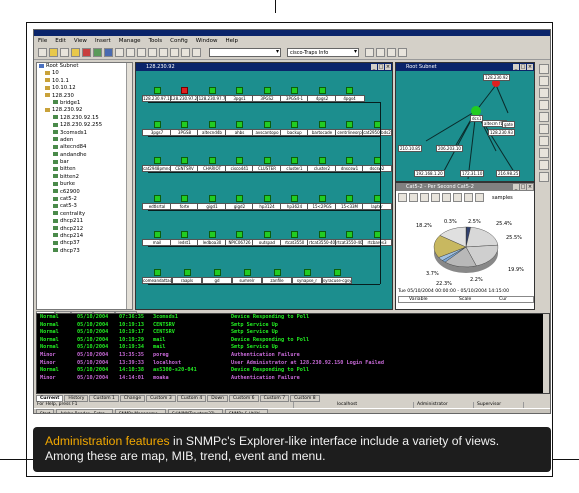 The height and width of the screenshot is (493, 579). I want to click on menu-item-window: Window, so click(207, 41).